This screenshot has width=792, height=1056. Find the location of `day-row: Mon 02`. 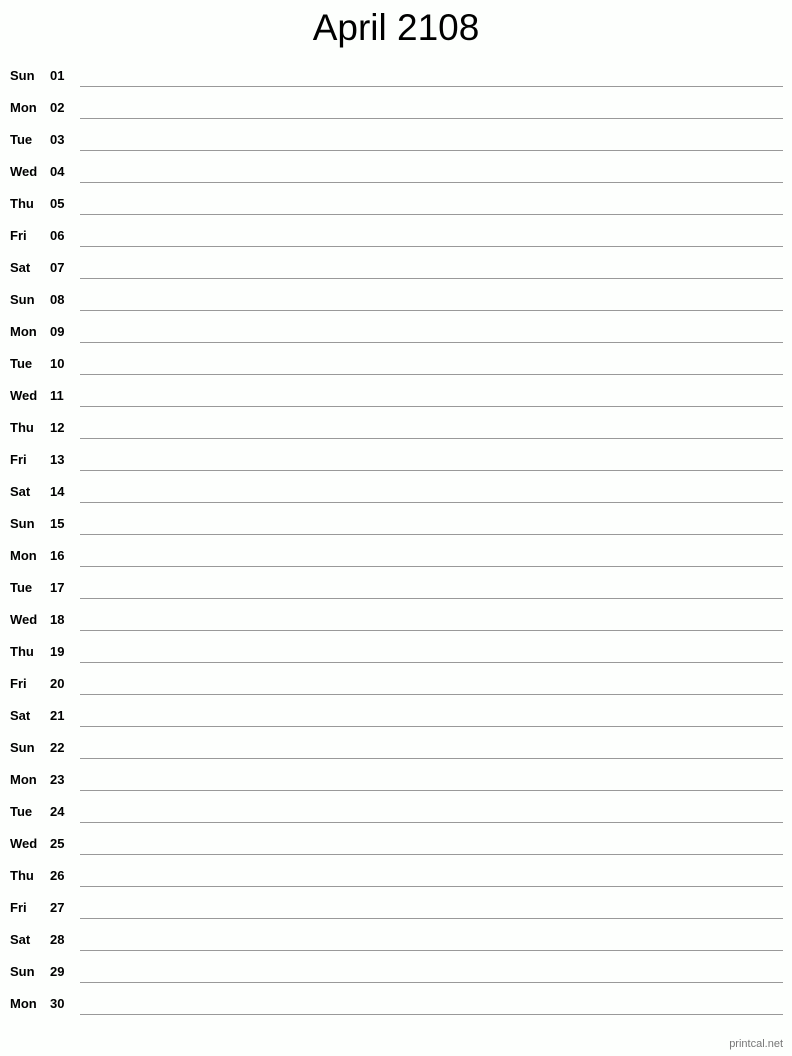

day-row: Mon 02 is located at coordinates (396, 108).